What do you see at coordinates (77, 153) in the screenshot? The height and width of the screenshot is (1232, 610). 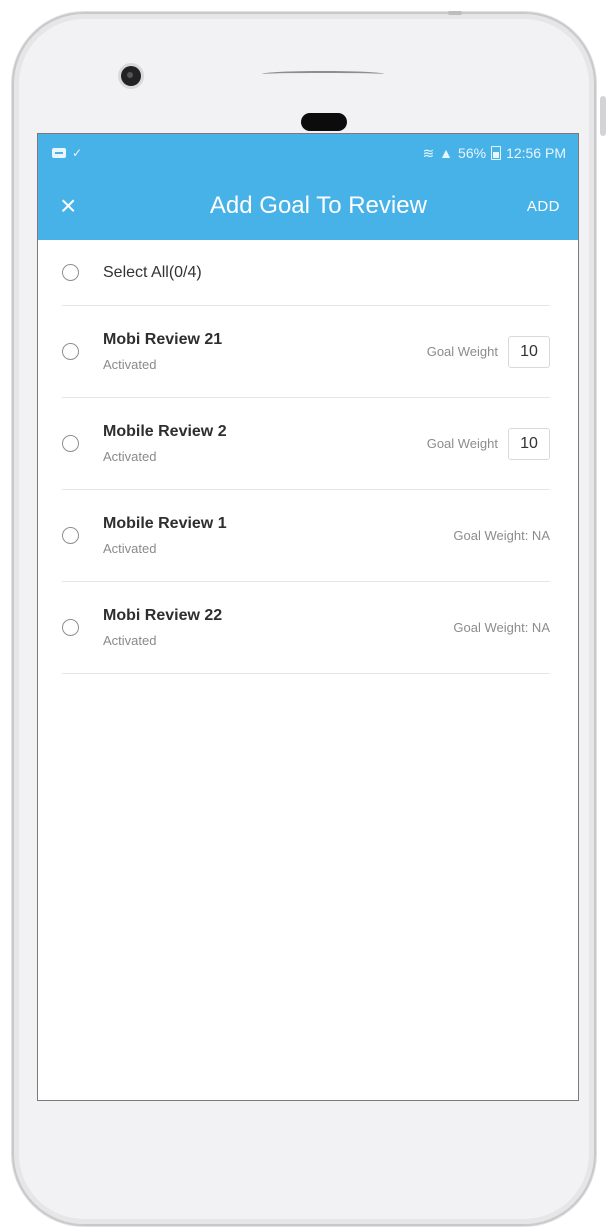 I see `check-notification-icon: ✓` at bounding box center [77, 153].